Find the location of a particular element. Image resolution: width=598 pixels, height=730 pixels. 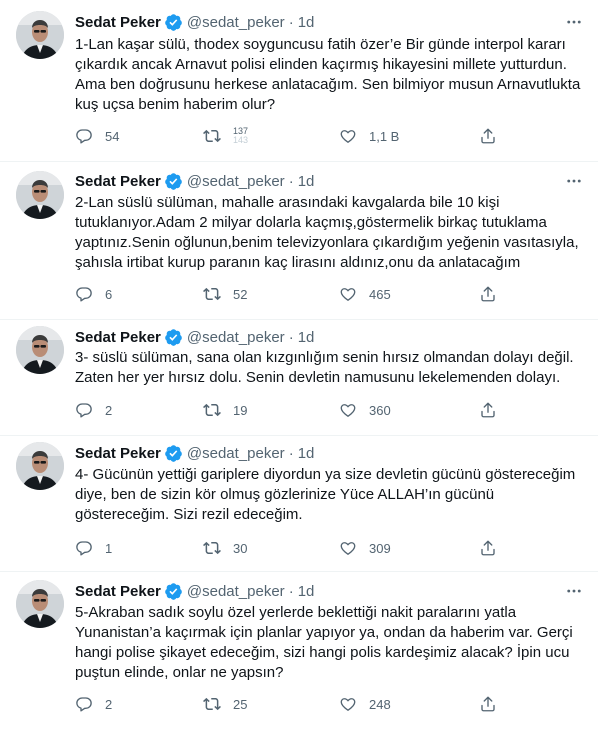

tweet-actions: 2 25 248 is located at coordinates (290, 704).